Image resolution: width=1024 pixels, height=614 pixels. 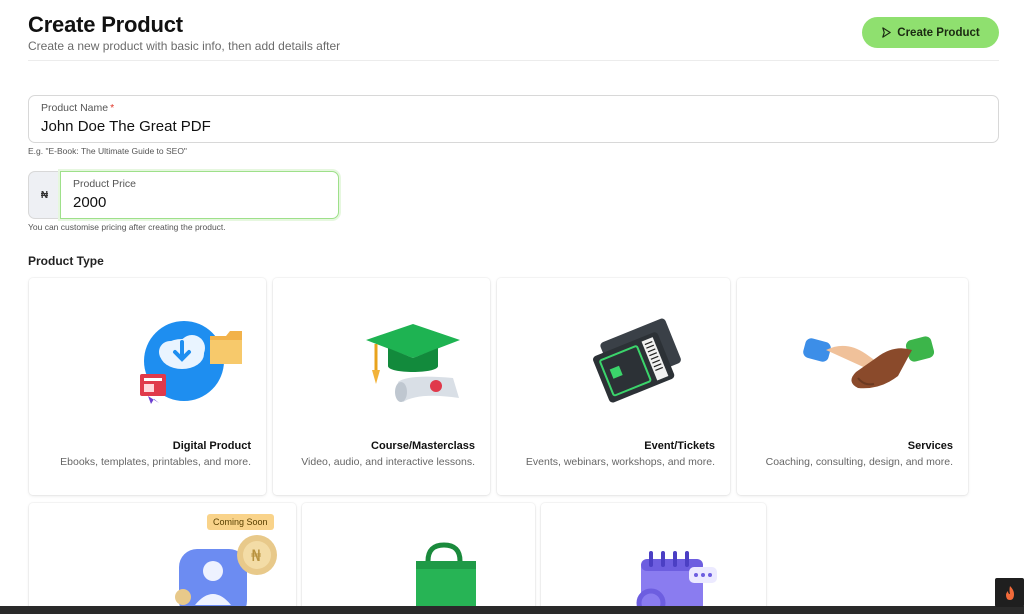 I want to click on graduation-cap-icon, so click(x=413, y=363).